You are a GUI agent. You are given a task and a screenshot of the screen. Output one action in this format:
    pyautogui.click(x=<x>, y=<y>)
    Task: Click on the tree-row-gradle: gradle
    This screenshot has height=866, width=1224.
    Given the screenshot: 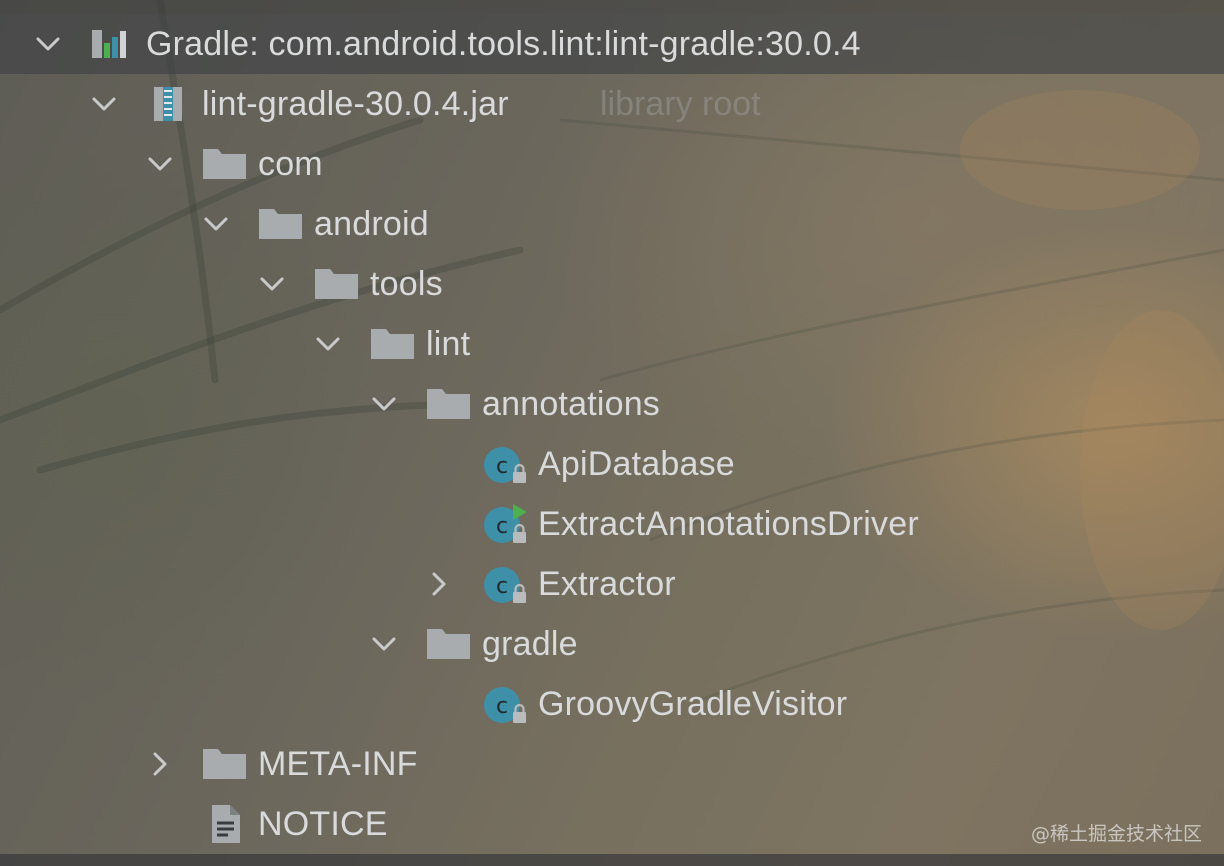 What is the action you would take?
    pyautogui.click(x=612, y=644)
    